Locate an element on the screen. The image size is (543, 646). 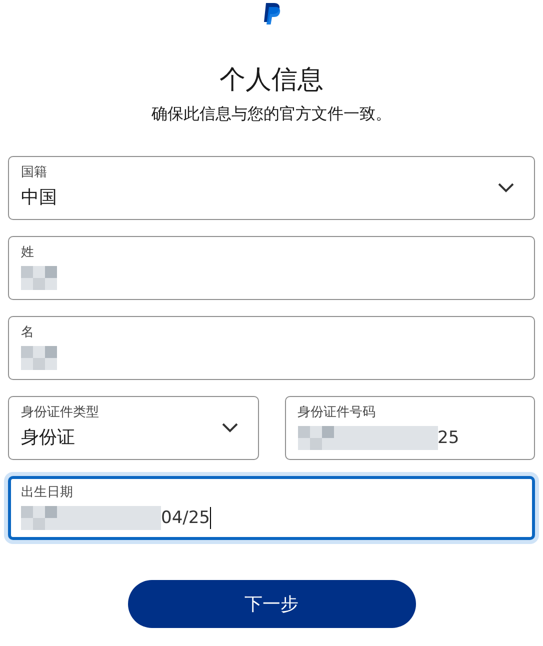
field-label: 出生日期 is located at coordinates (47, 493).